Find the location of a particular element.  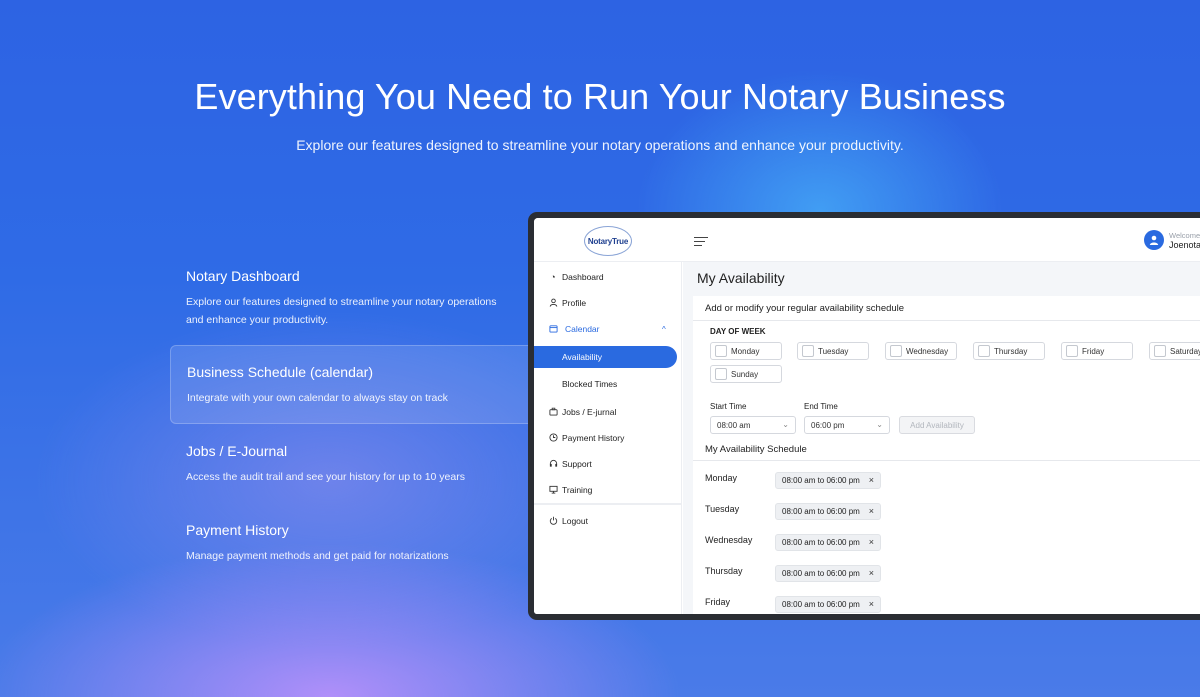

sidebar-item-label: Support is located at coordinates (577, 464).